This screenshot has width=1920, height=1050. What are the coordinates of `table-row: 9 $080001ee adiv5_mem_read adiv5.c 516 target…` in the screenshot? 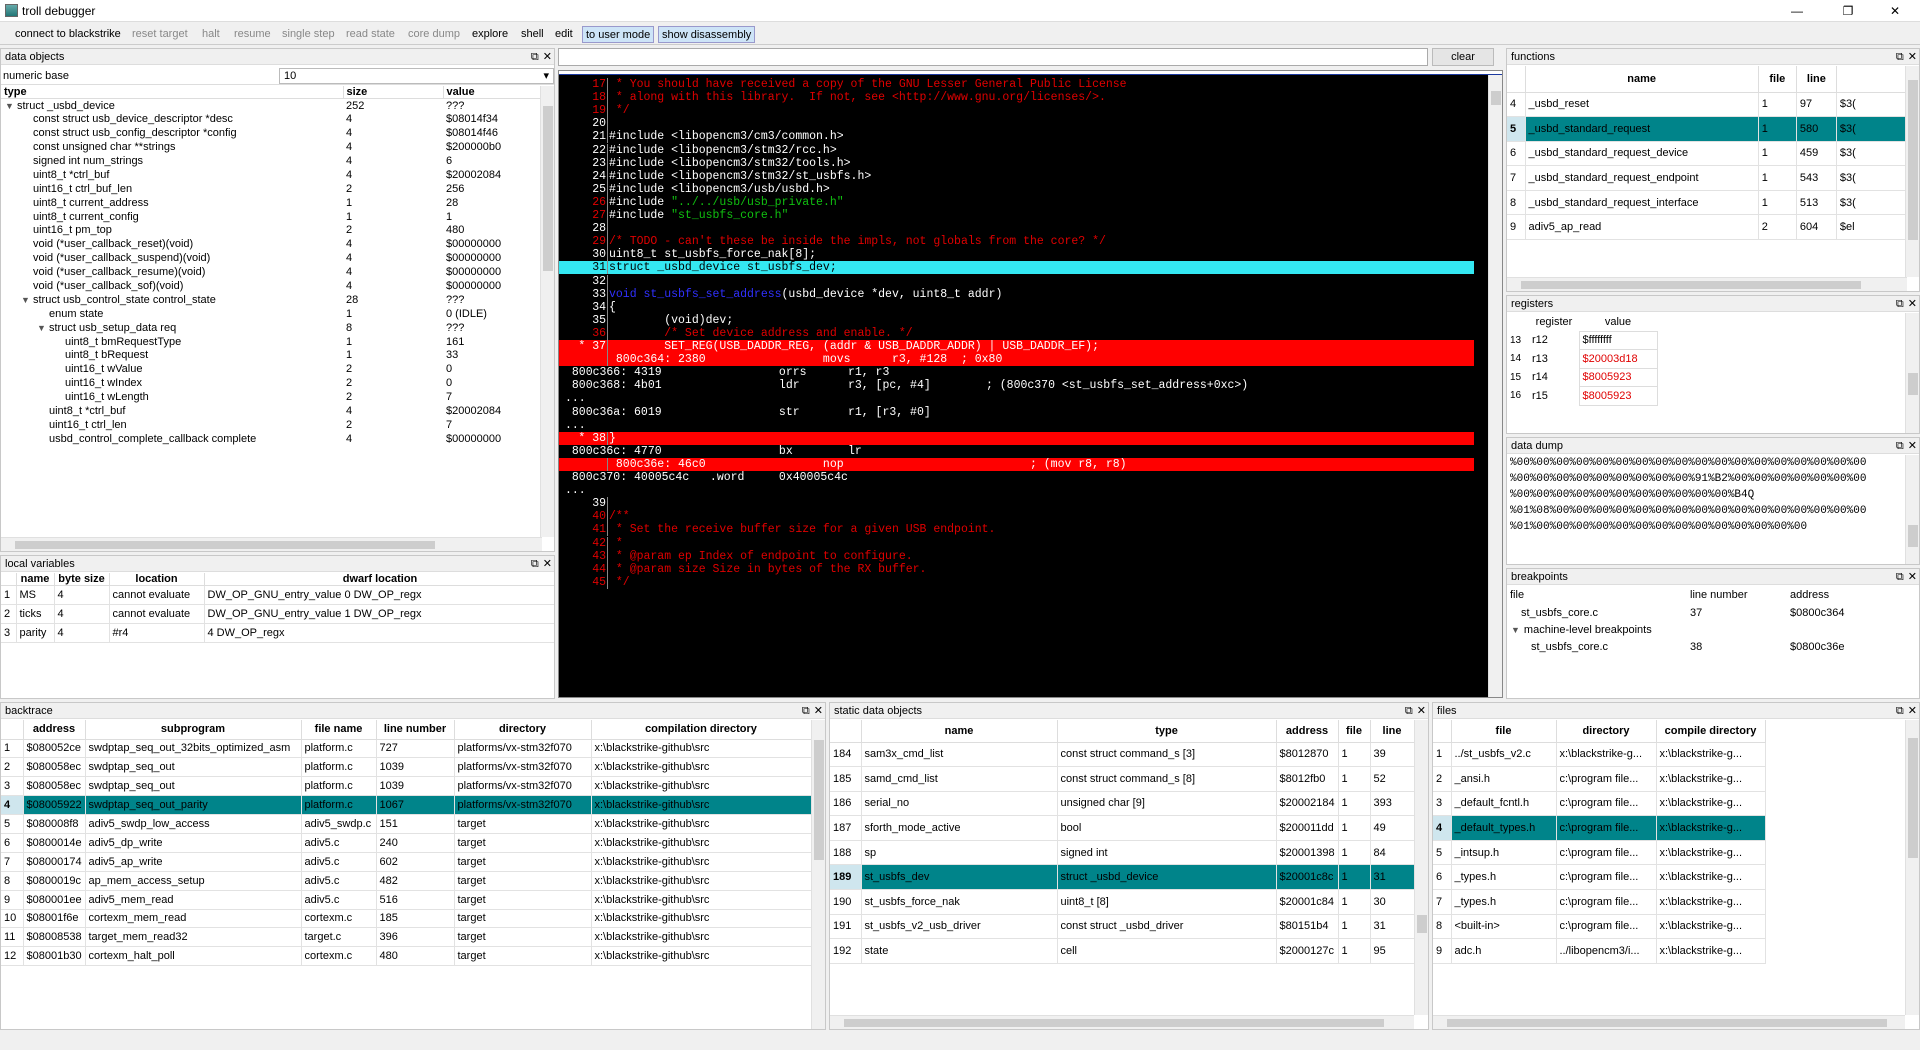 It's located at (406, 900).